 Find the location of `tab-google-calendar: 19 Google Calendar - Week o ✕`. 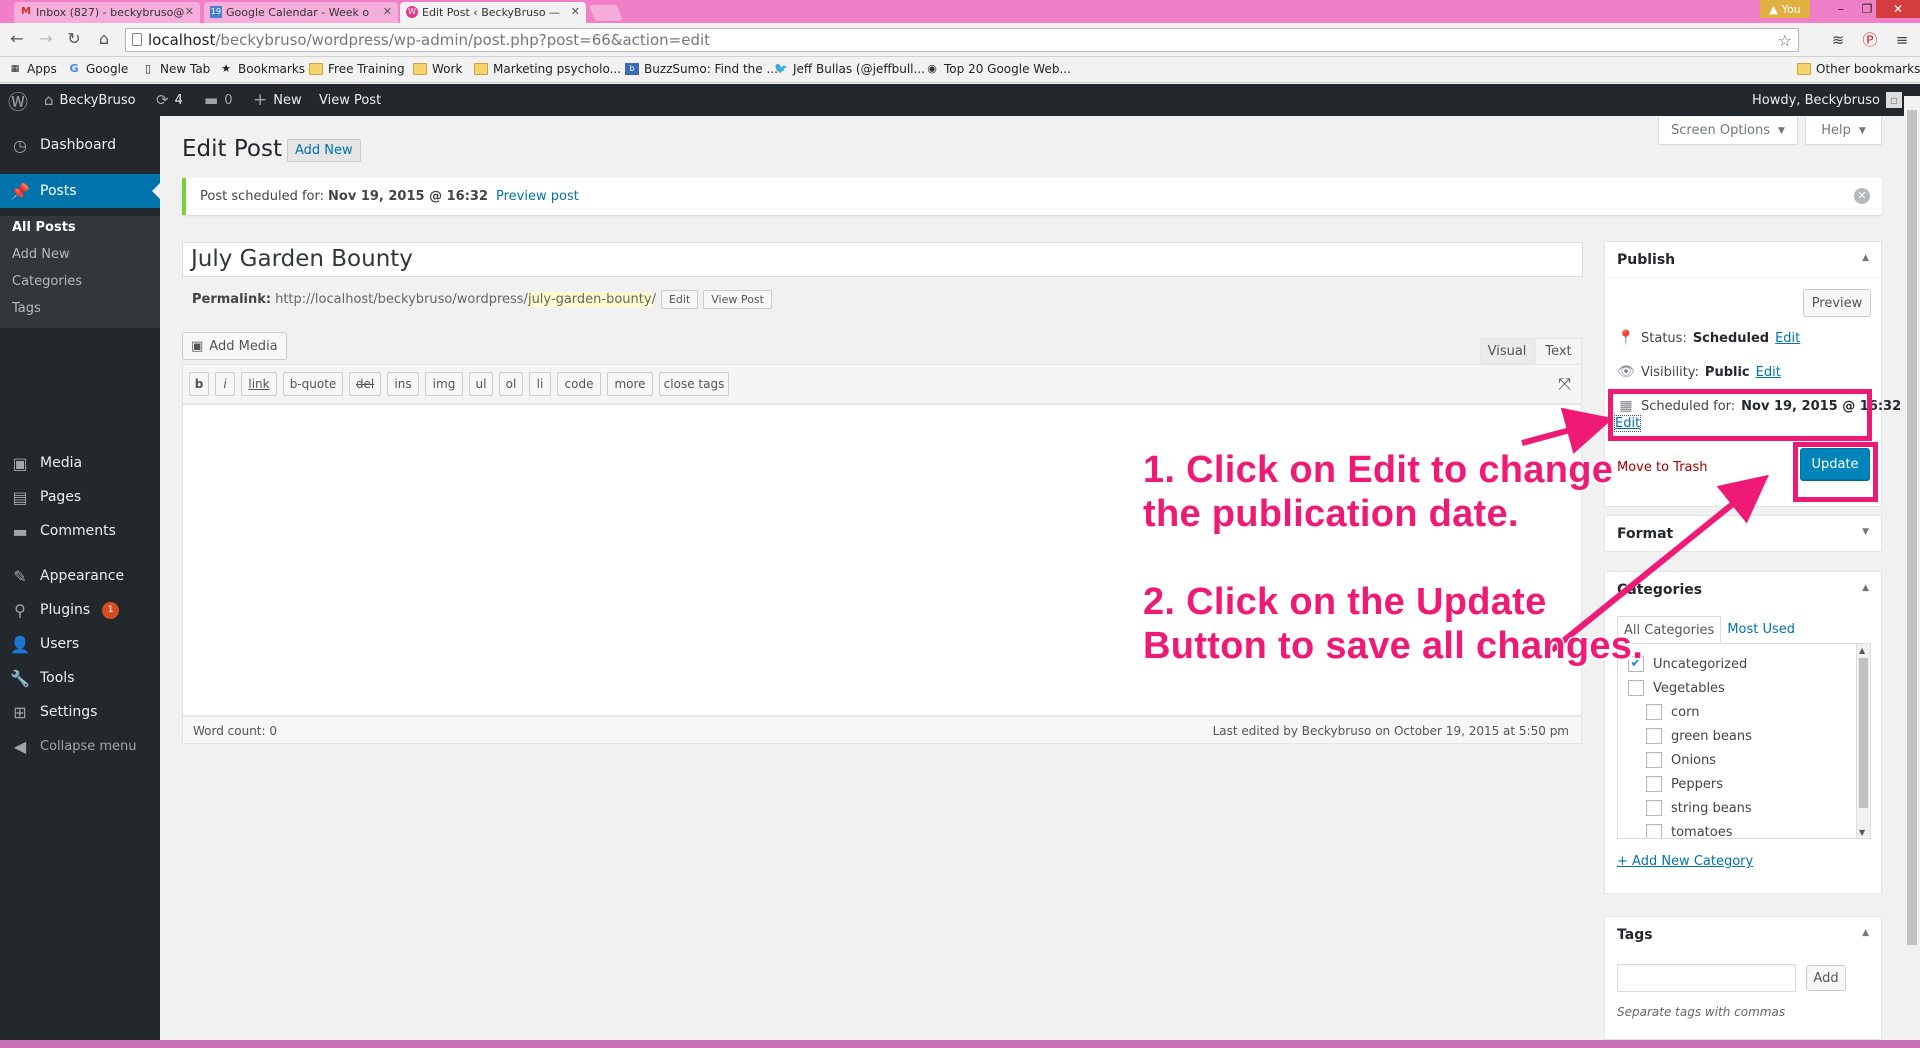

tab-google-calendar: 19 Google Calendar - Week o ✕ is located at coordinates (301, 12).